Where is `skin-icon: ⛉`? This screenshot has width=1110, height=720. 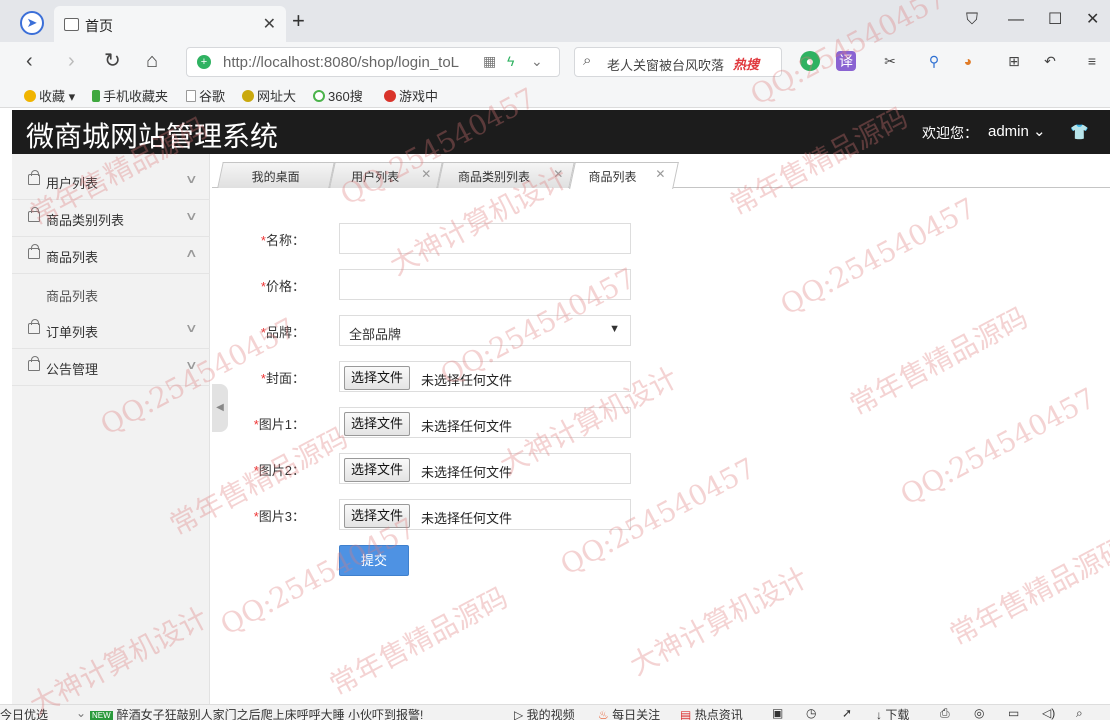 skin-icon: ⛉ is located at coordinates (972, 20).